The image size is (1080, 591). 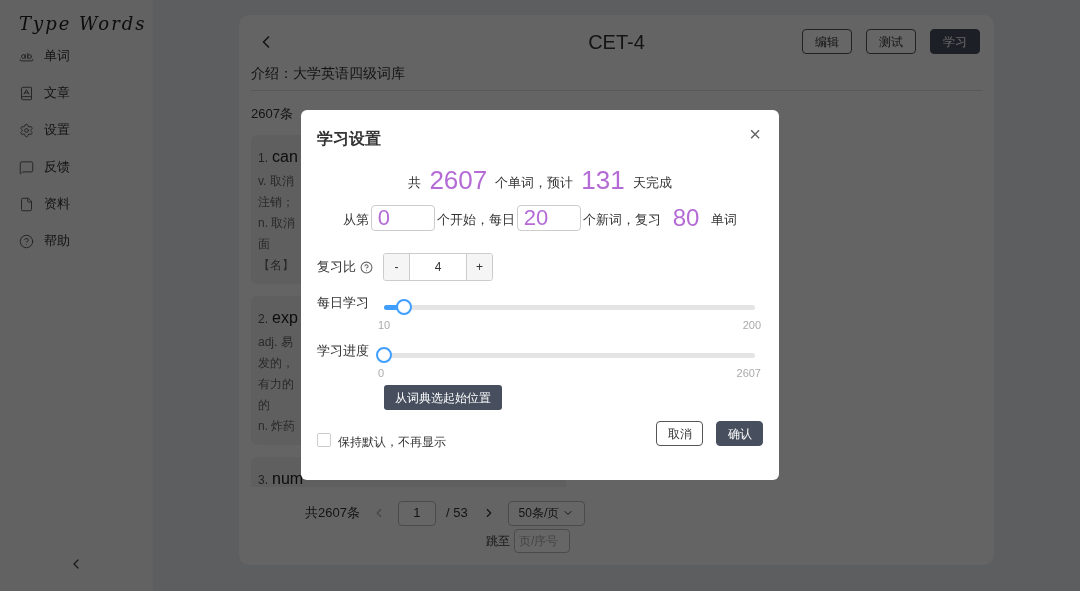 I want to click on word-text: exp, so click(x=285, y=317).